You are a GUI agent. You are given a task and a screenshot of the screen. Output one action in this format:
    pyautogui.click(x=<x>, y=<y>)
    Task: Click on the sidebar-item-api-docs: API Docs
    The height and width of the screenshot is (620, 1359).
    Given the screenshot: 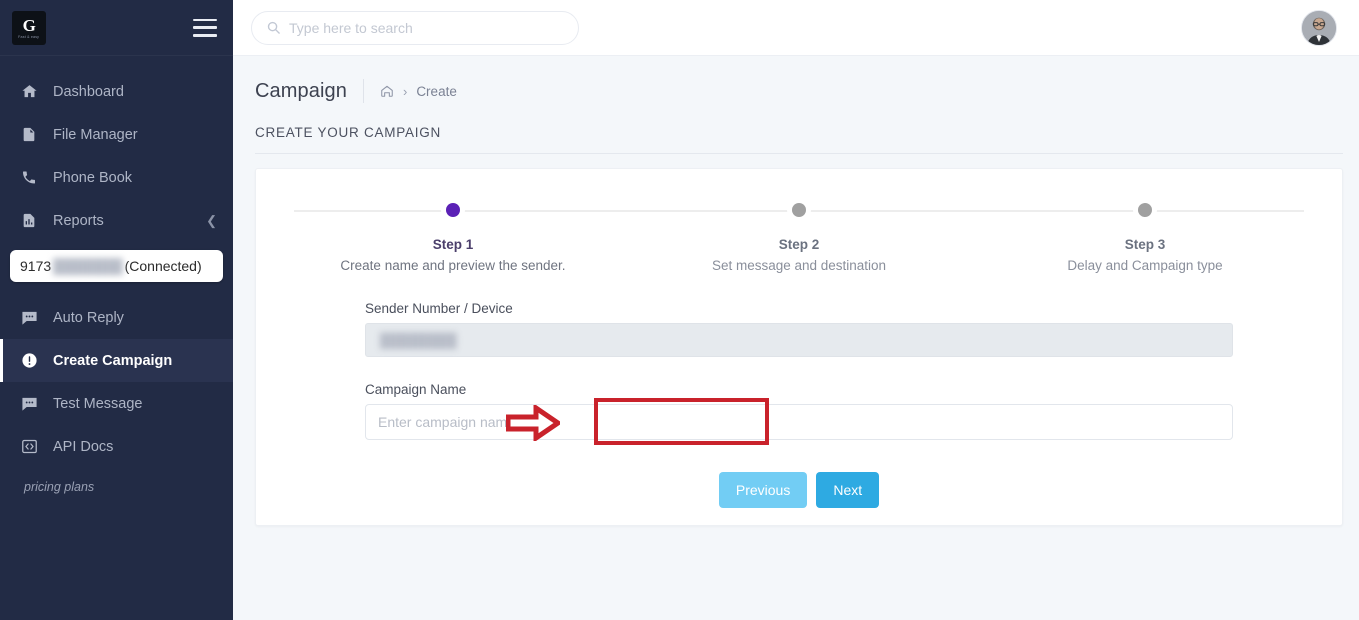 What is the action you would take?
    pyautogui.click(x=116, y=446)
    